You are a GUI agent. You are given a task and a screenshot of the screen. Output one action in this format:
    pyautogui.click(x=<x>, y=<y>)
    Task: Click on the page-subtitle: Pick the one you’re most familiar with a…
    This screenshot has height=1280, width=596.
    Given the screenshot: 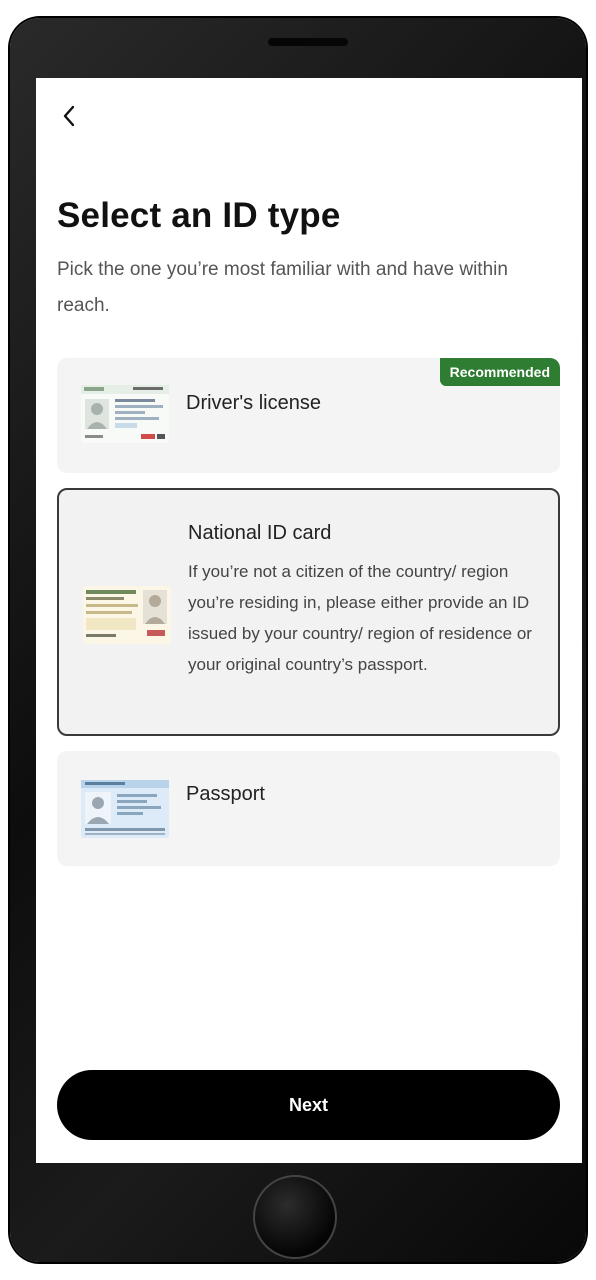 What is the action you would take?
    pyautogui.click(x=282, y=287)
    